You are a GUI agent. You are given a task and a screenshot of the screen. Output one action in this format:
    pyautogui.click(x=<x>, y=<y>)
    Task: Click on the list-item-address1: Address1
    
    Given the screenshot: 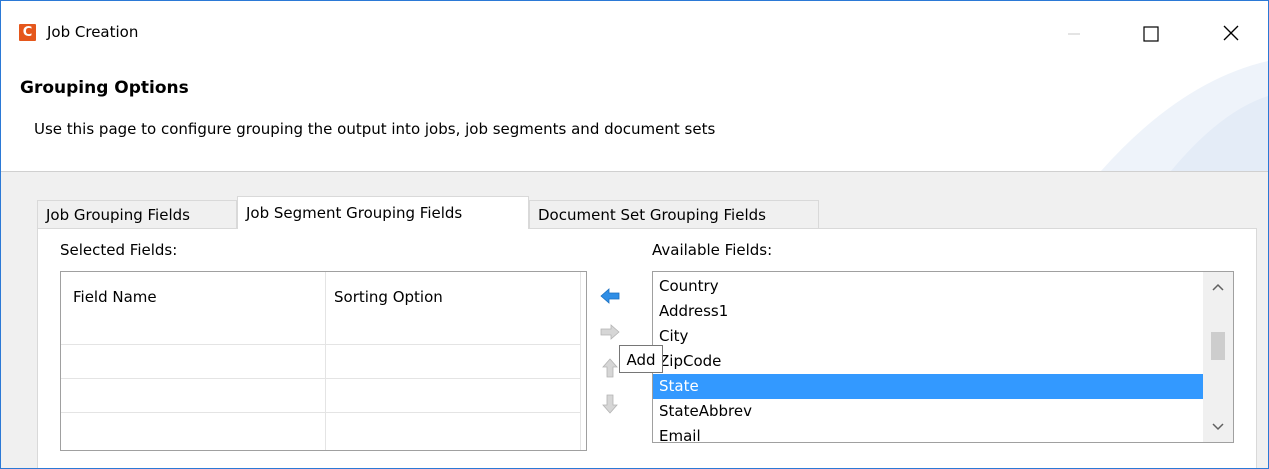 What is the action you would take?
    pyautogui.click(x=928, y=311)
    